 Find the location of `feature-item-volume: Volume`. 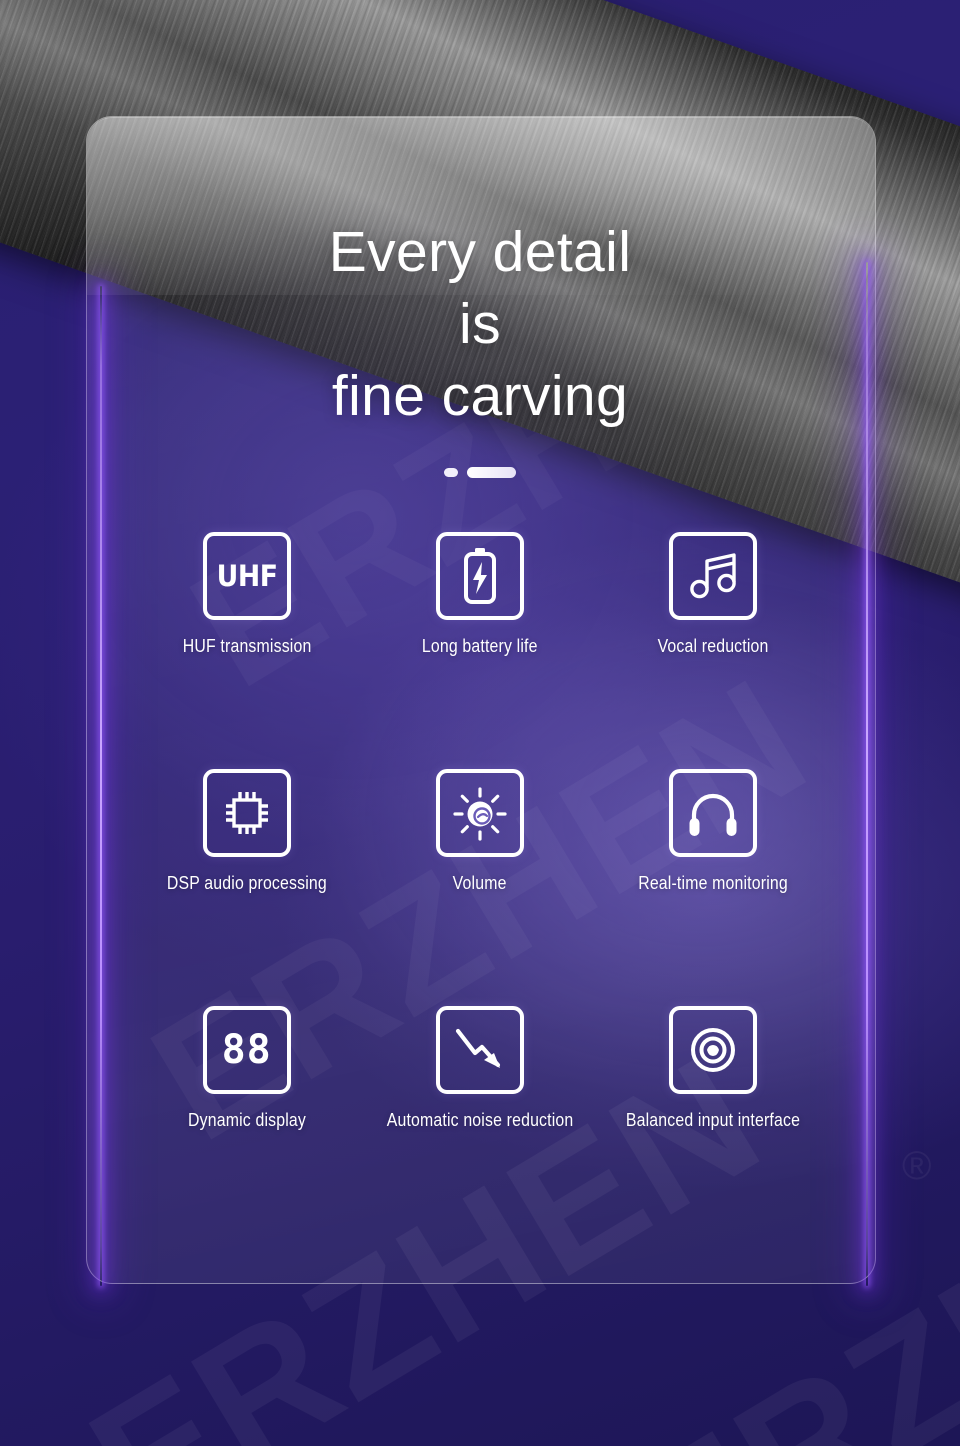

feature-item-volume: Volume is located at coordinates (479, 831).